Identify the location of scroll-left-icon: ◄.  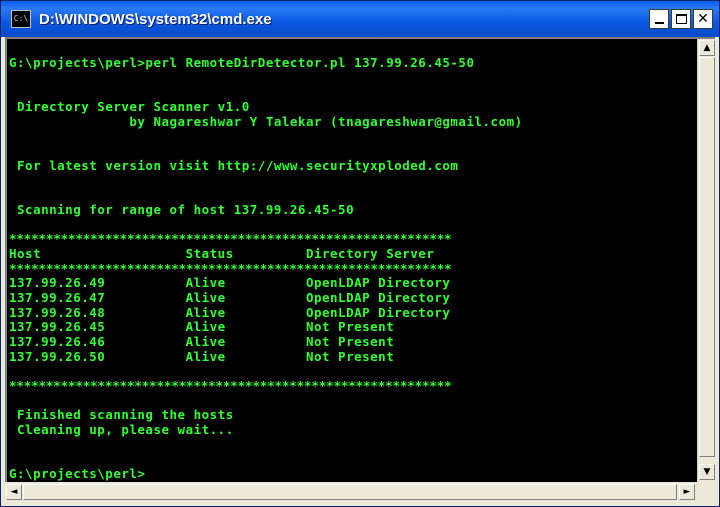
(14, 492).